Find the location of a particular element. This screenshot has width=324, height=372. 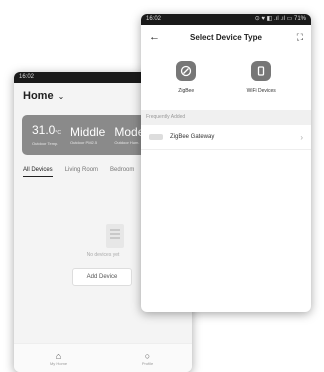

device-type-wifi: WiFi Devices is located at coordinates (261, 77).